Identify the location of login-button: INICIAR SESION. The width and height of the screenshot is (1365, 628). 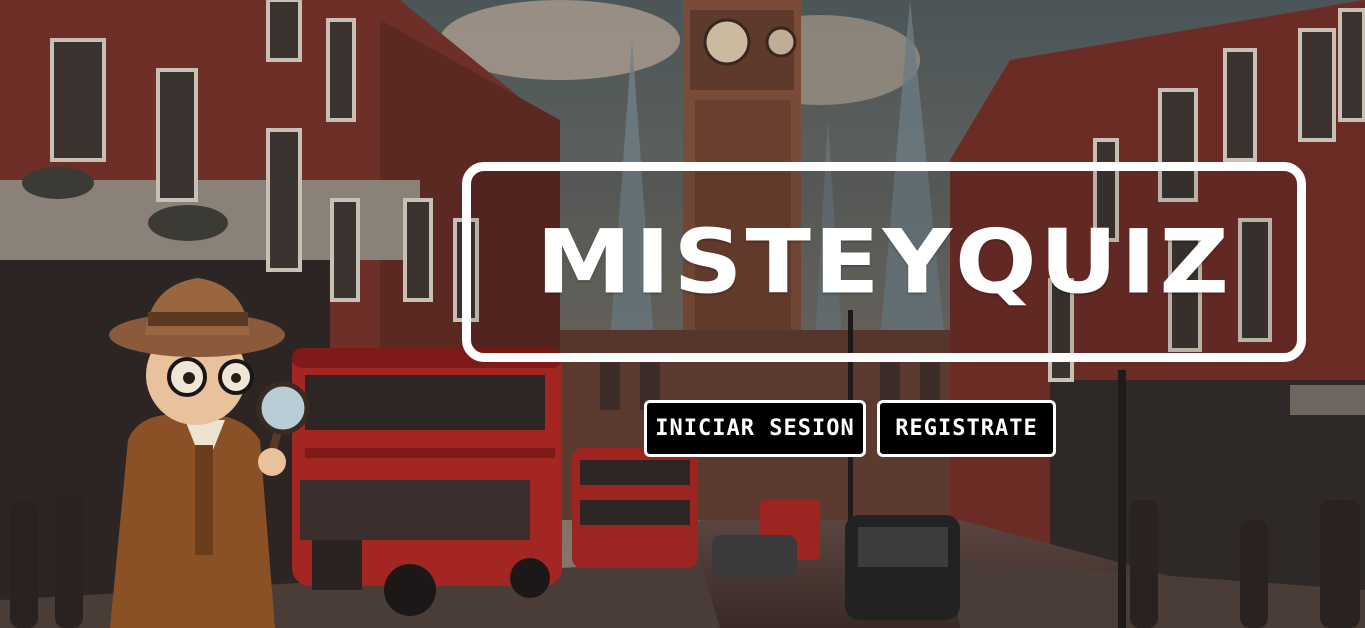
(755, 428).